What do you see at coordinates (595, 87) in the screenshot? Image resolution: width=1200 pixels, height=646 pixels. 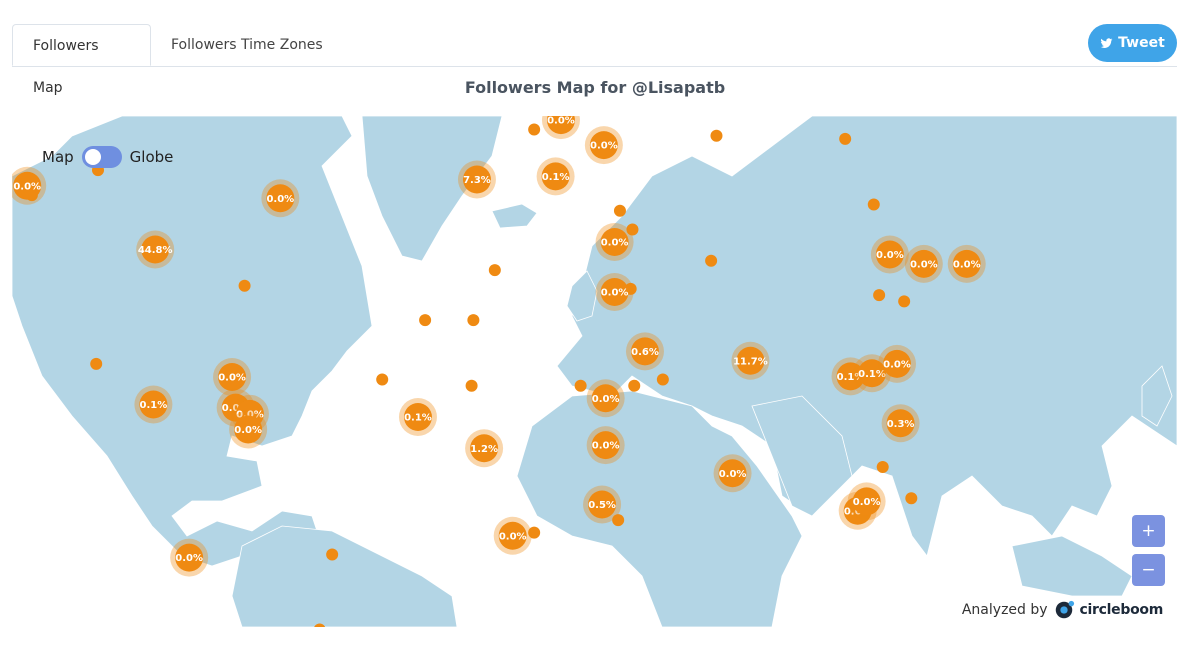 I see `page-title: Followers Map for @Lisapatb` at bounding box center [595, 87].